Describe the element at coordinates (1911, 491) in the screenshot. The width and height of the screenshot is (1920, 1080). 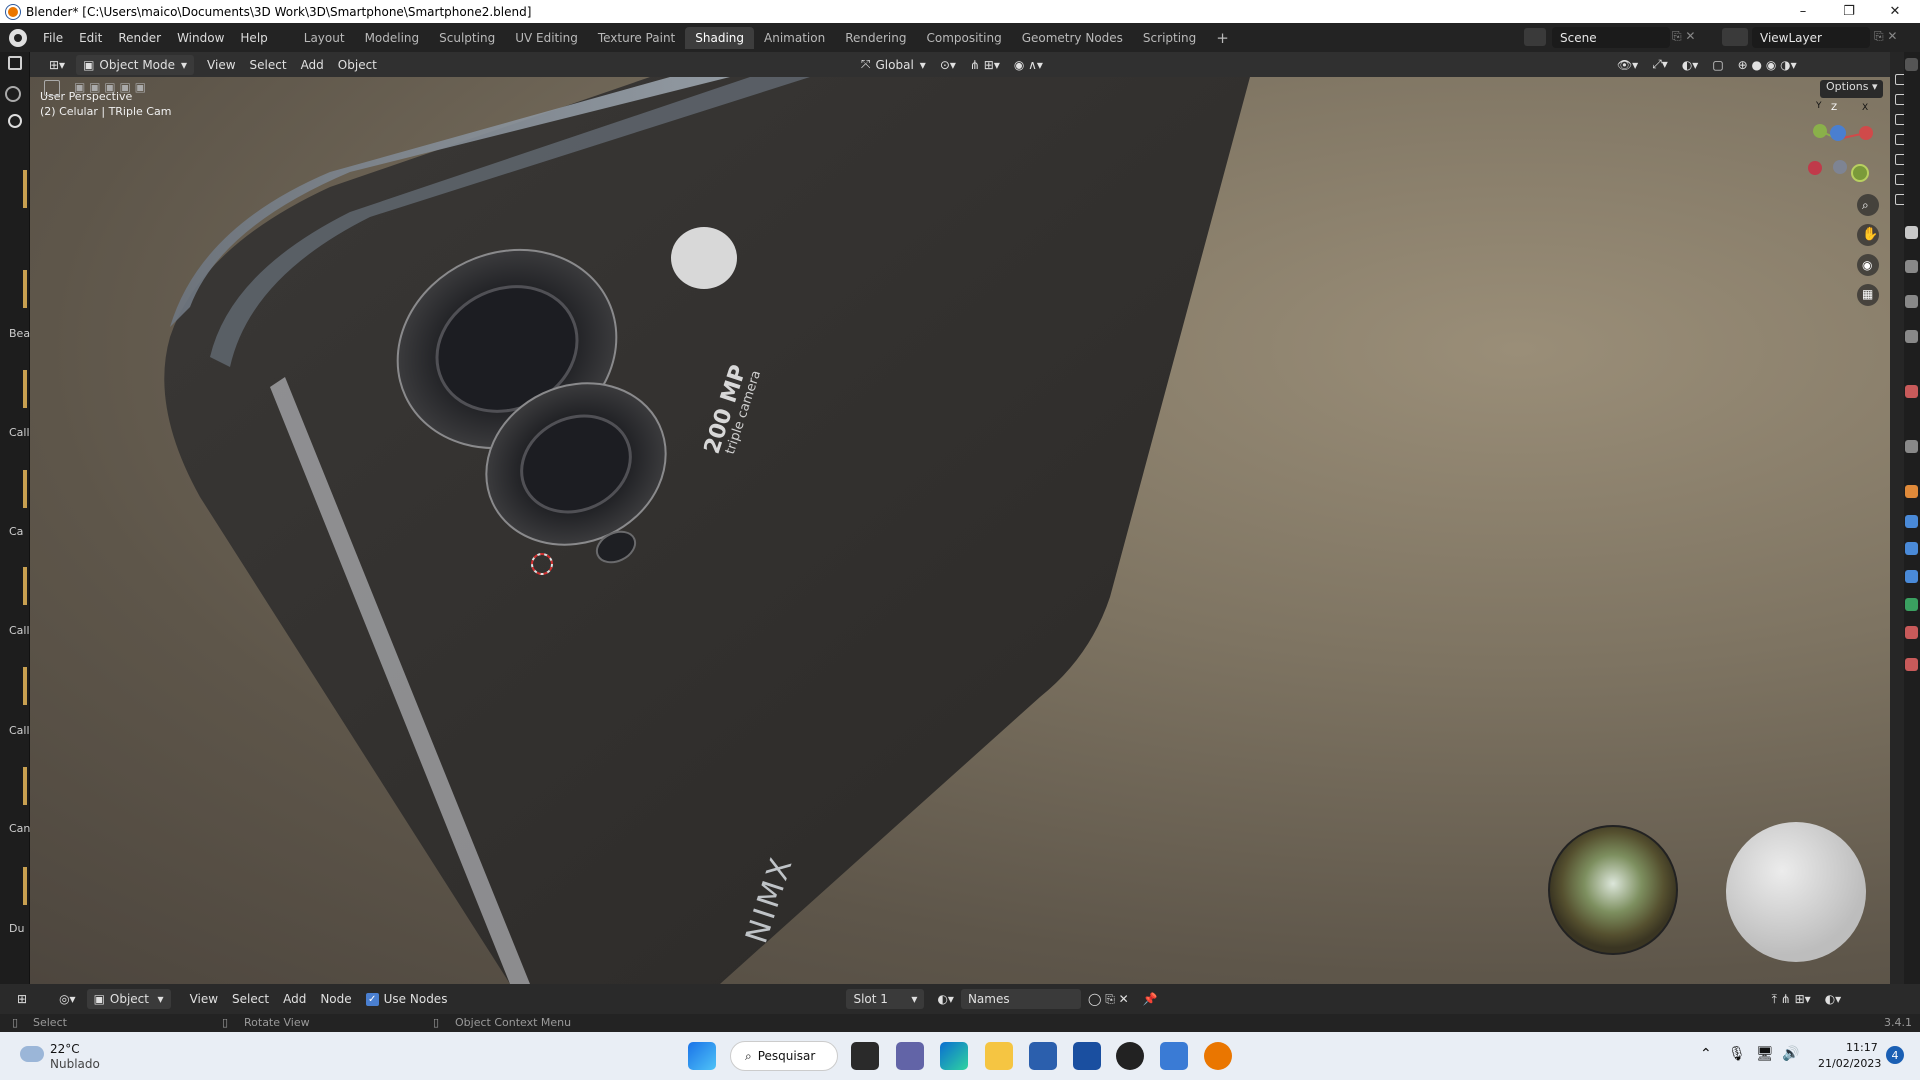
I see `object-properties-icon` at that location.